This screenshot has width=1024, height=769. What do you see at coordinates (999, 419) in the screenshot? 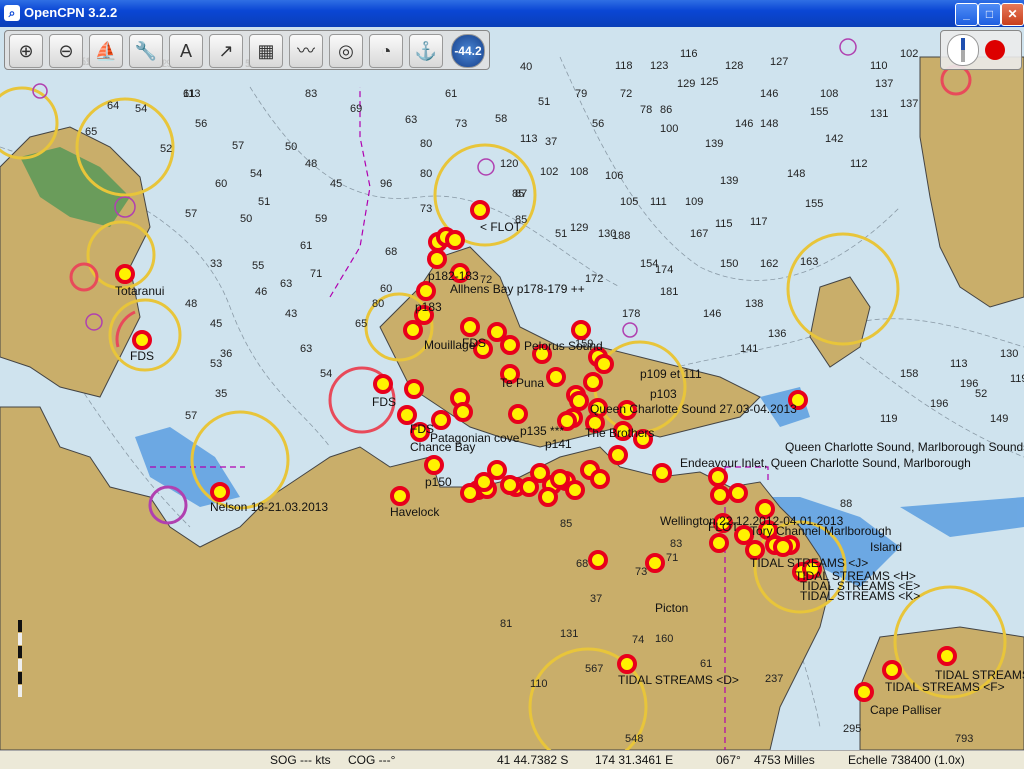
I see `depth-sounding: 149` at bounding box center [999, 419].